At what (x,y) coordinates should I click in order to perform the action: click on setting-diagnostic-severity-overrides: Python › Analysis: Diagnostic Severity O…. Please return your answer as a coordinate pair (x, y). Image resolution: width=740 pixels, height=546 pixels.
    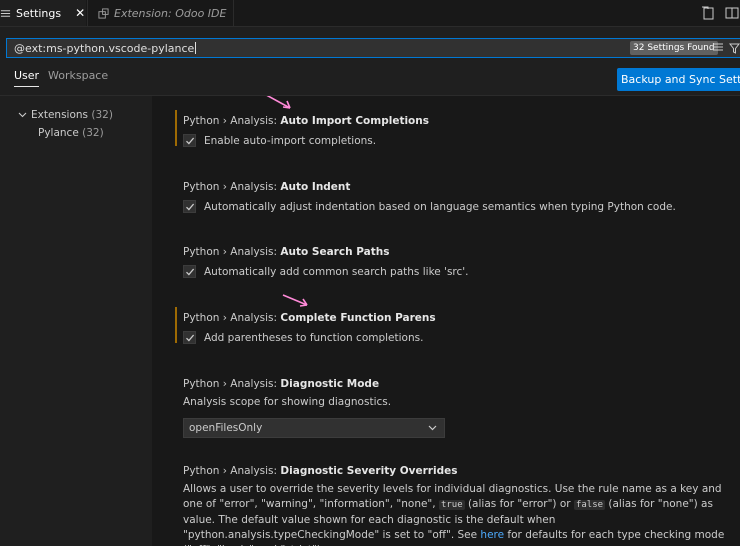
    Looking at the image, I should click on (461, 505).